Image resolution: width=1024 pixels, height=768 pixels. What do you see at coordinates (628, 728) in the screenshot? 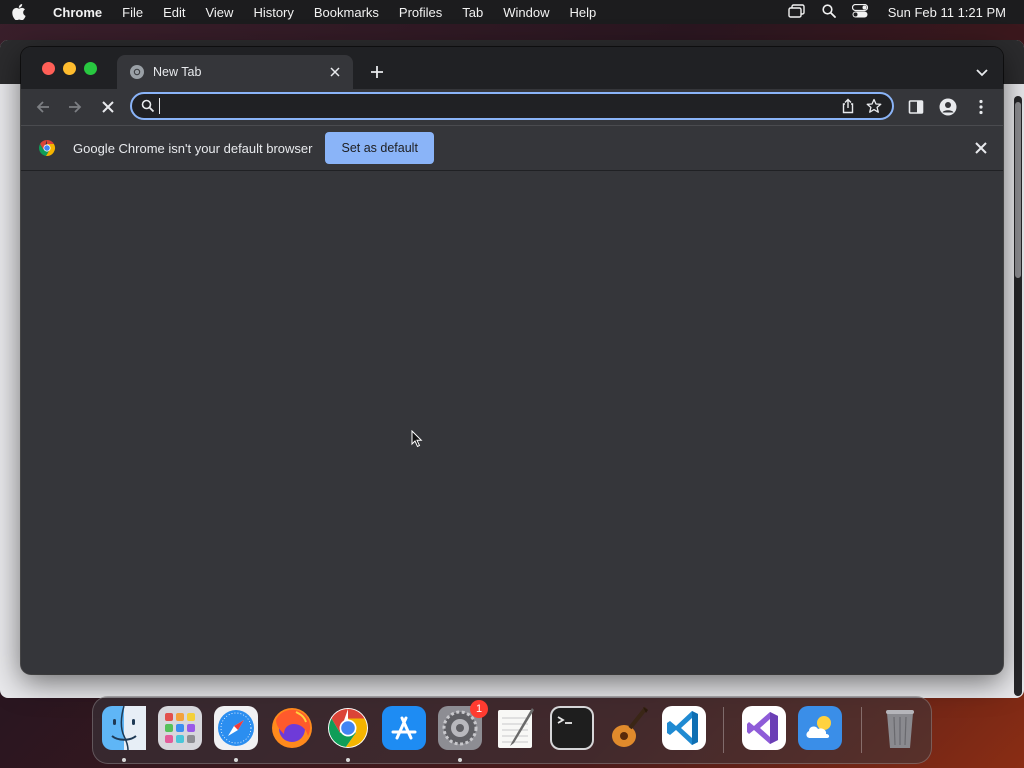
I see `dock-garageband-icon` at bounding box center [628, 728].